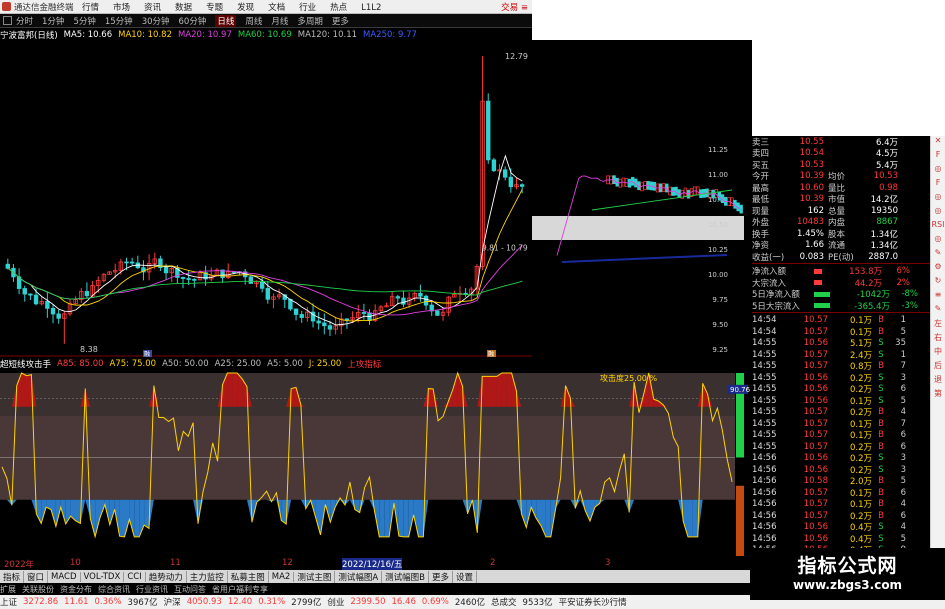 This screenshot has height=609, width=945. Describe the element at coordinates (938, 227) in the screenshot. I see `toolbar-icon-6: RSI` at that location.